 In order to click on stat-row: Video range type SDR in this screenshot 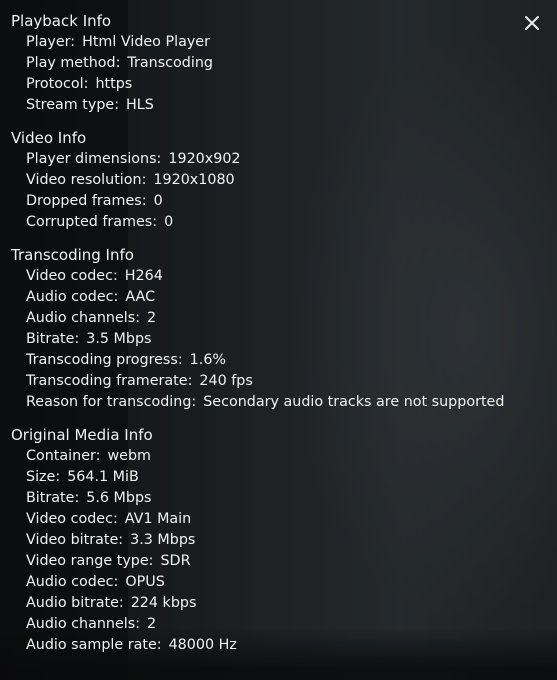, I will do `click(264, 561)`.